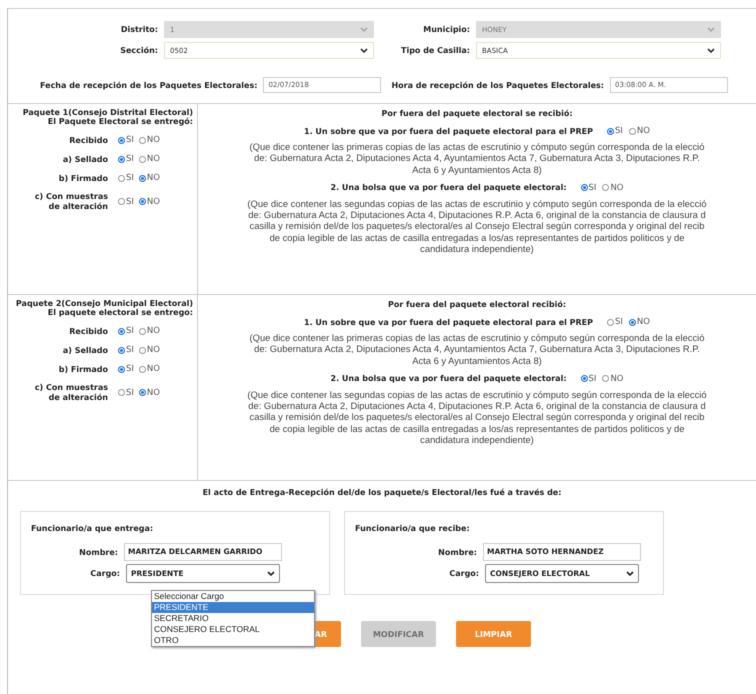 Image resolution: width=756 pixels, height=694 pixels. I want to click on dropdown-option: CONSEJERO ELECTORAL, so click(233, 629).